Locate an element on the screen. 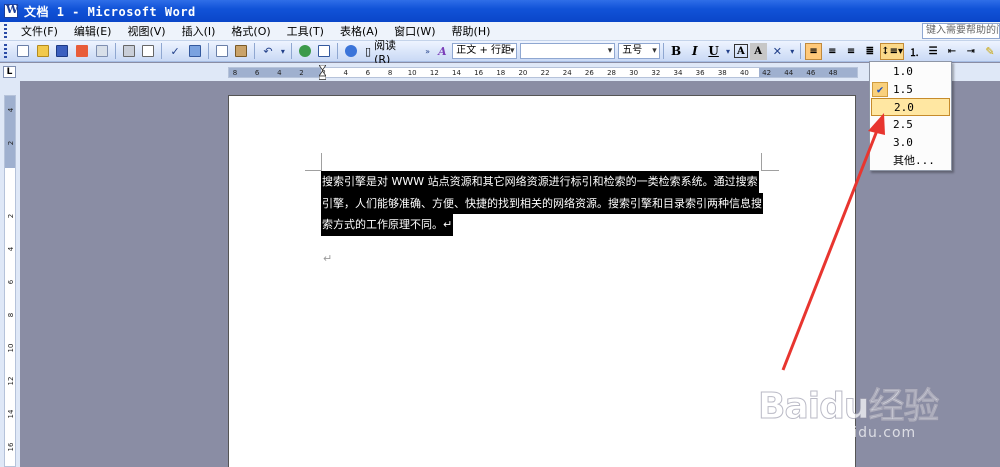 This screenshot has width=1000, height=467. italic-button: I is located at coordinates (694, 51).